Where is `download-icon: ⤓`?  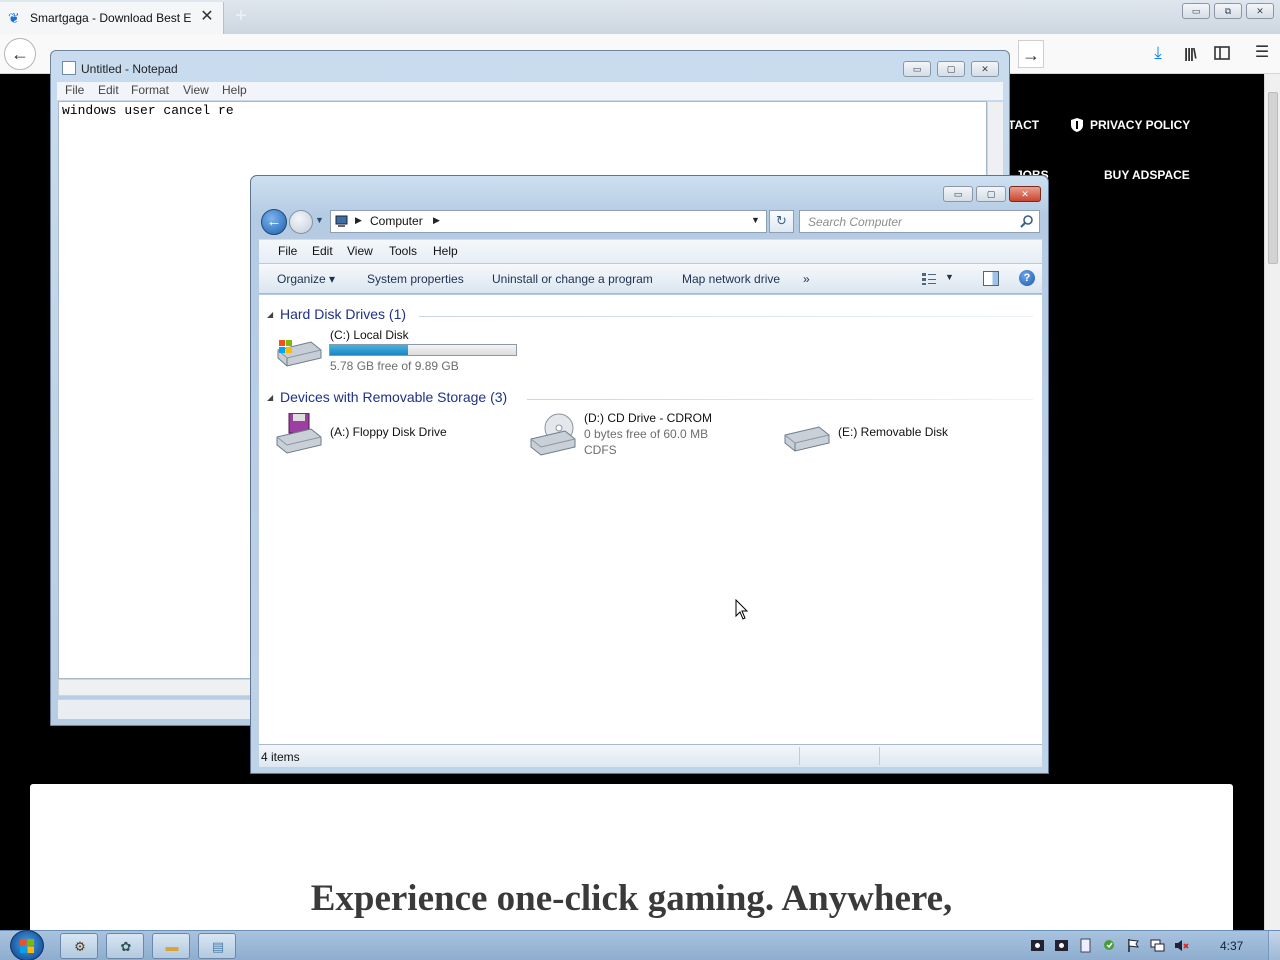 download-icon: ⤓ is located at coordinates (1158, 53).